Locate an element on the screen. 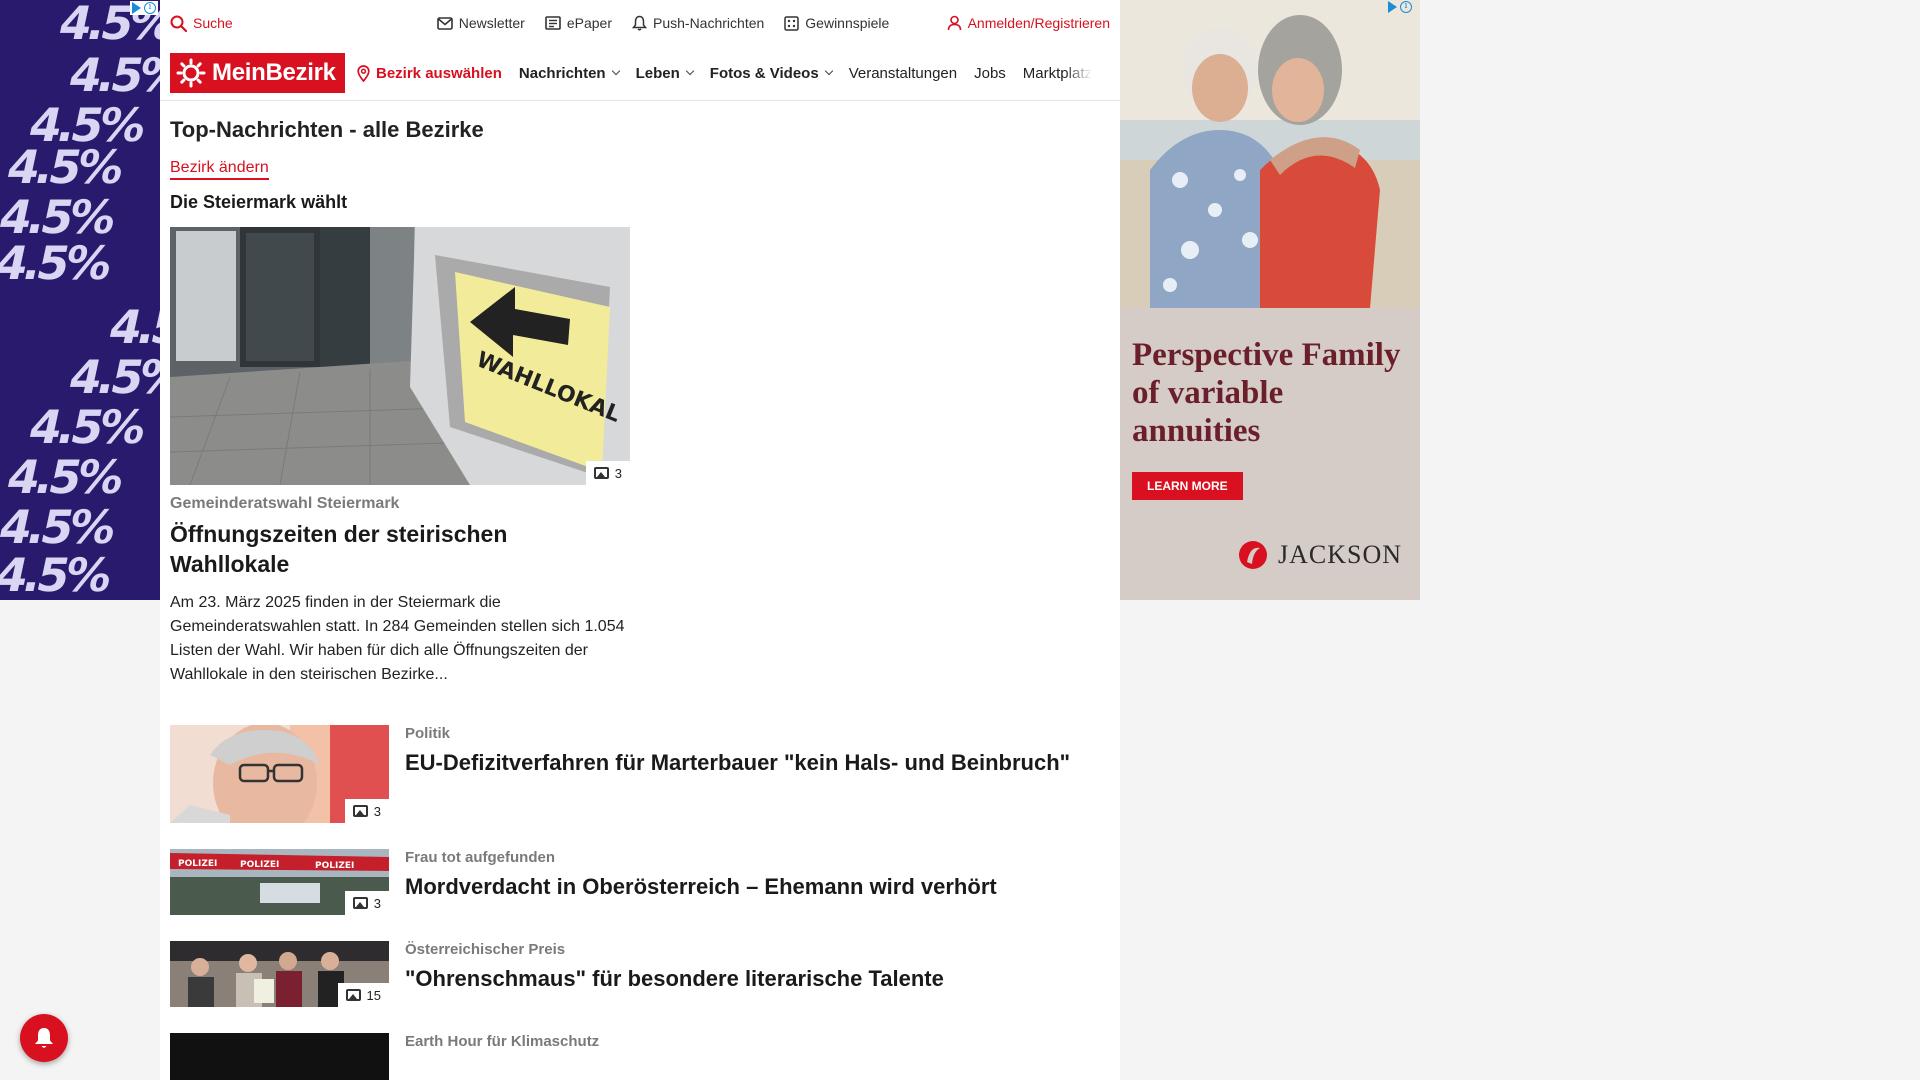  nav-item-marktplatz: Marktplatz is located at coordinates (1057, 73).